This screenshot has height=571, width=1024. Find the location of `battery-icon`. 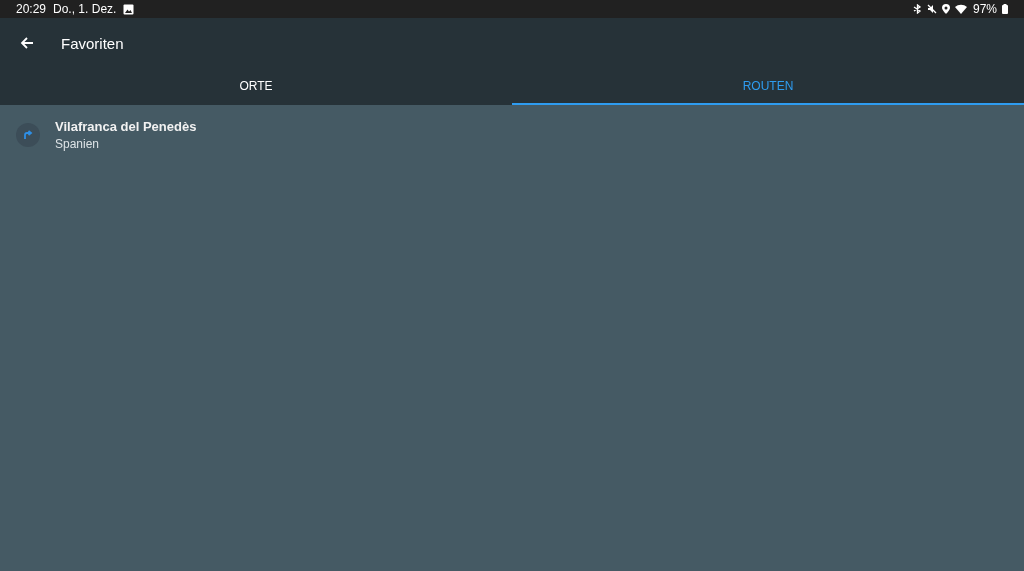

battery-icon is located at coordinates (1005, 9).